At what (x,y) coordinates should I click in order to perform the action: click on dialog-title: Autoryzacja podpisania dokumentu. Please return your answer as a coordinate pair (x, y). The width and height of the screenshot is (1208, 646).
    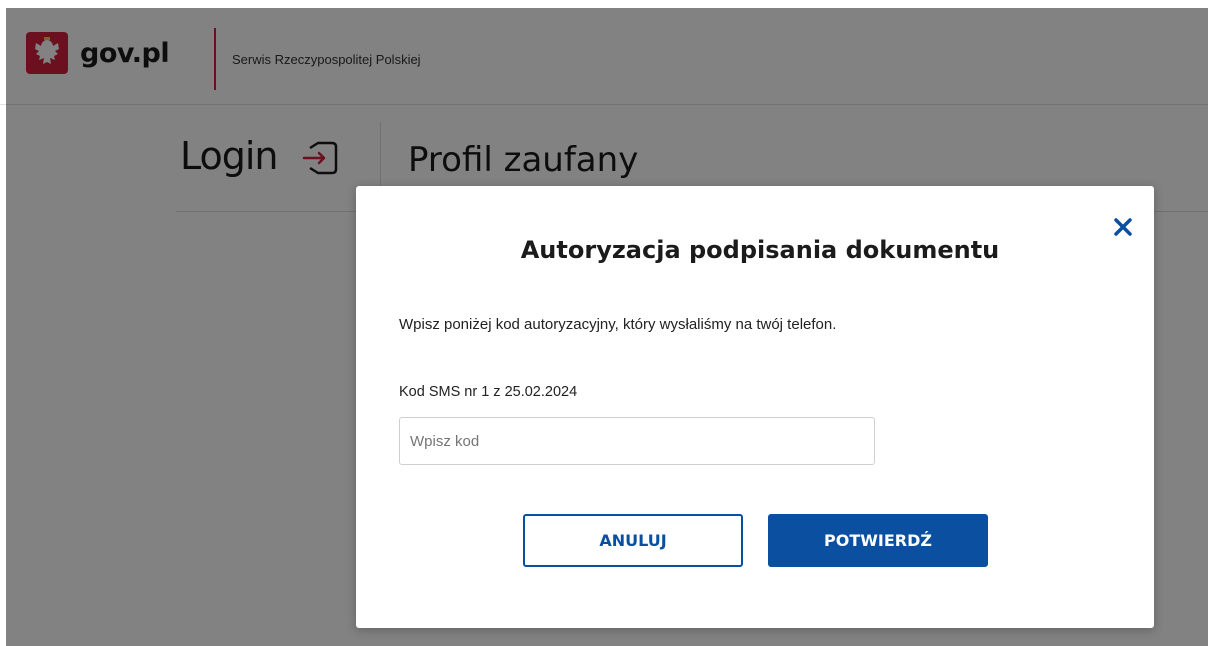
    Looking at the image, I should click on (760, 250).